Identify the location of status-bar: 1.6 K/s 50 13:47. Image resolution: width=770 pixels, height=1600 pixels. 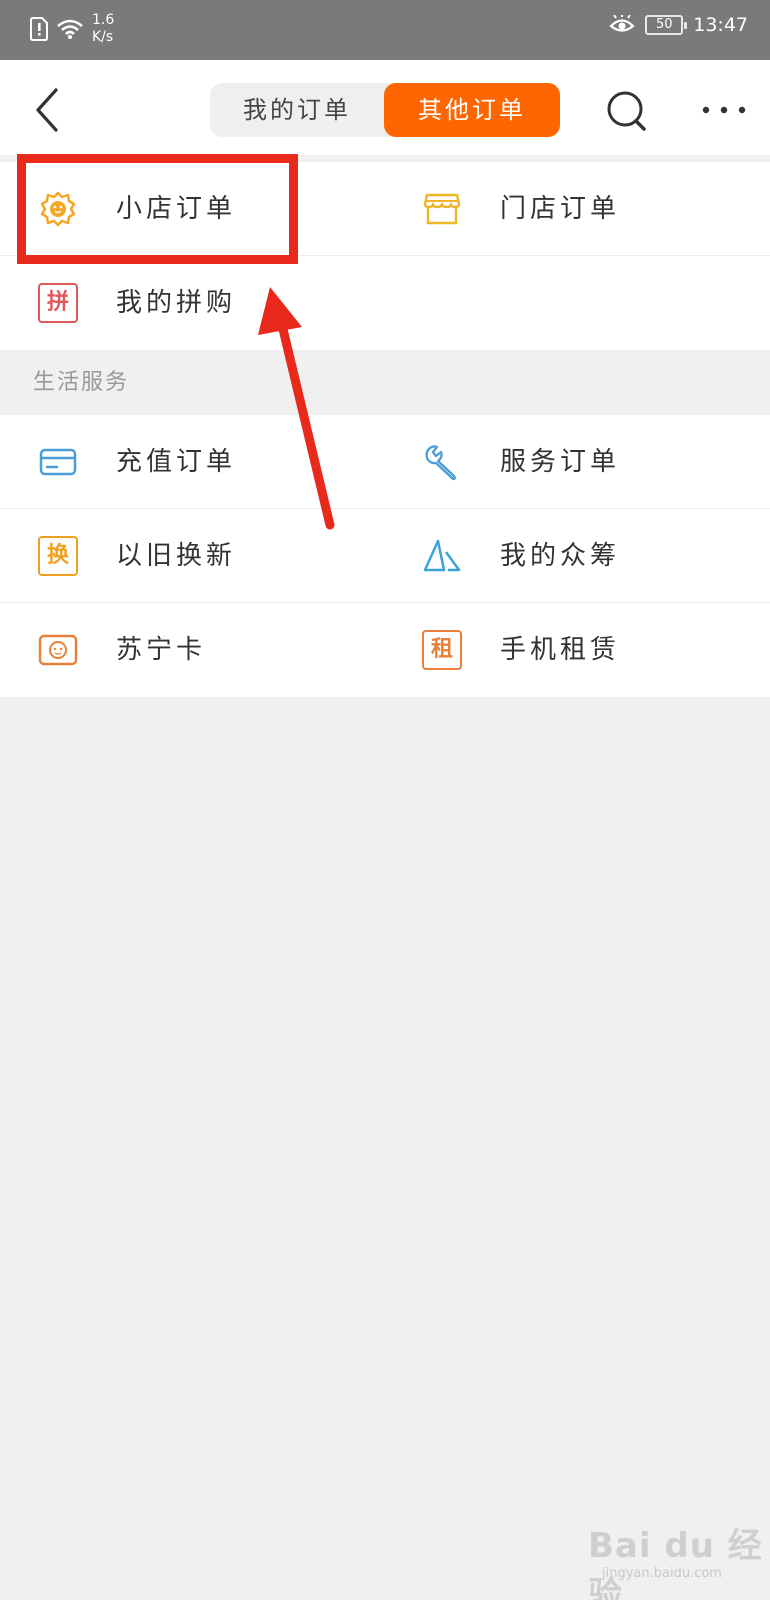
(385, 30).